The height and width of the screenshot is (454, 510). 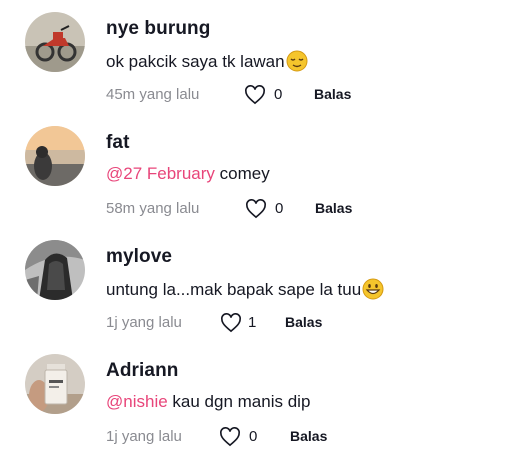 What do you see at coordinates (373, 289) in the screenshot?
I see `grinning-face-icon` at bounding box center [373, 289].